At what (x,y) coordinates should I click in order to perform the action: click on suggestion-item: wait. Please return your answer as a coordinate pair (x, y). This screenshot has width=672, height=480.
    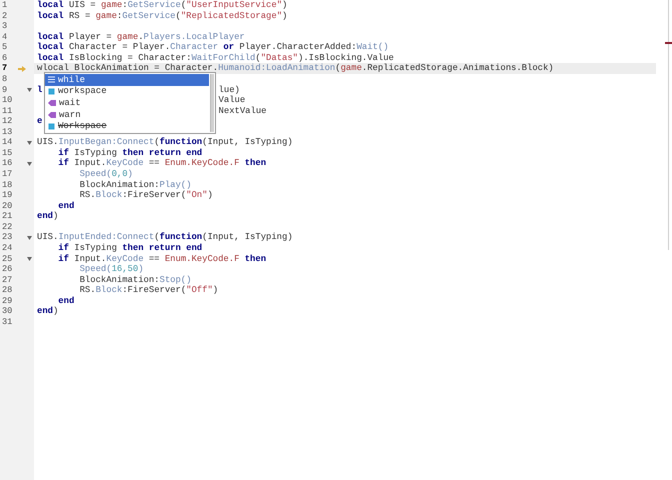
    Looking at the image, I should click on (127, 103).